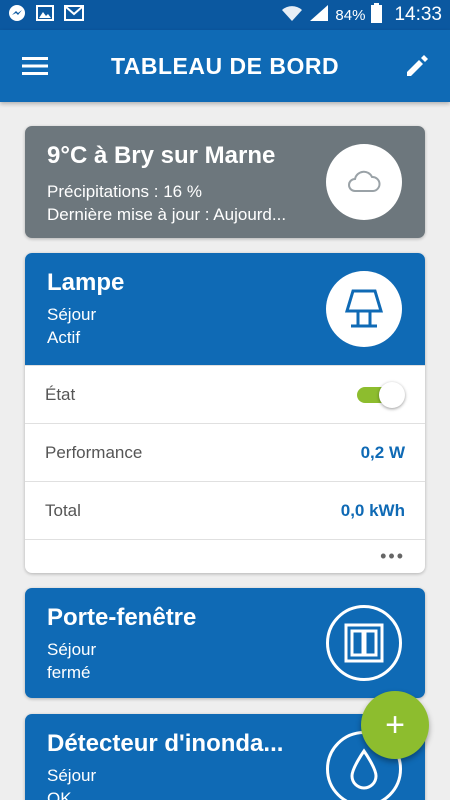 The width and height of the screenshot is (450, 800). I want to click on battery-level: 84%, so click(350, 15).